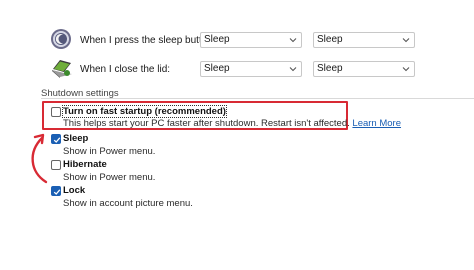 The image size is (474, 270). What do you see at coordinates (109, 151) in the screenshot?
I see `sleep-option-description: Show in Power menu.` at bounding box center [109, 151].